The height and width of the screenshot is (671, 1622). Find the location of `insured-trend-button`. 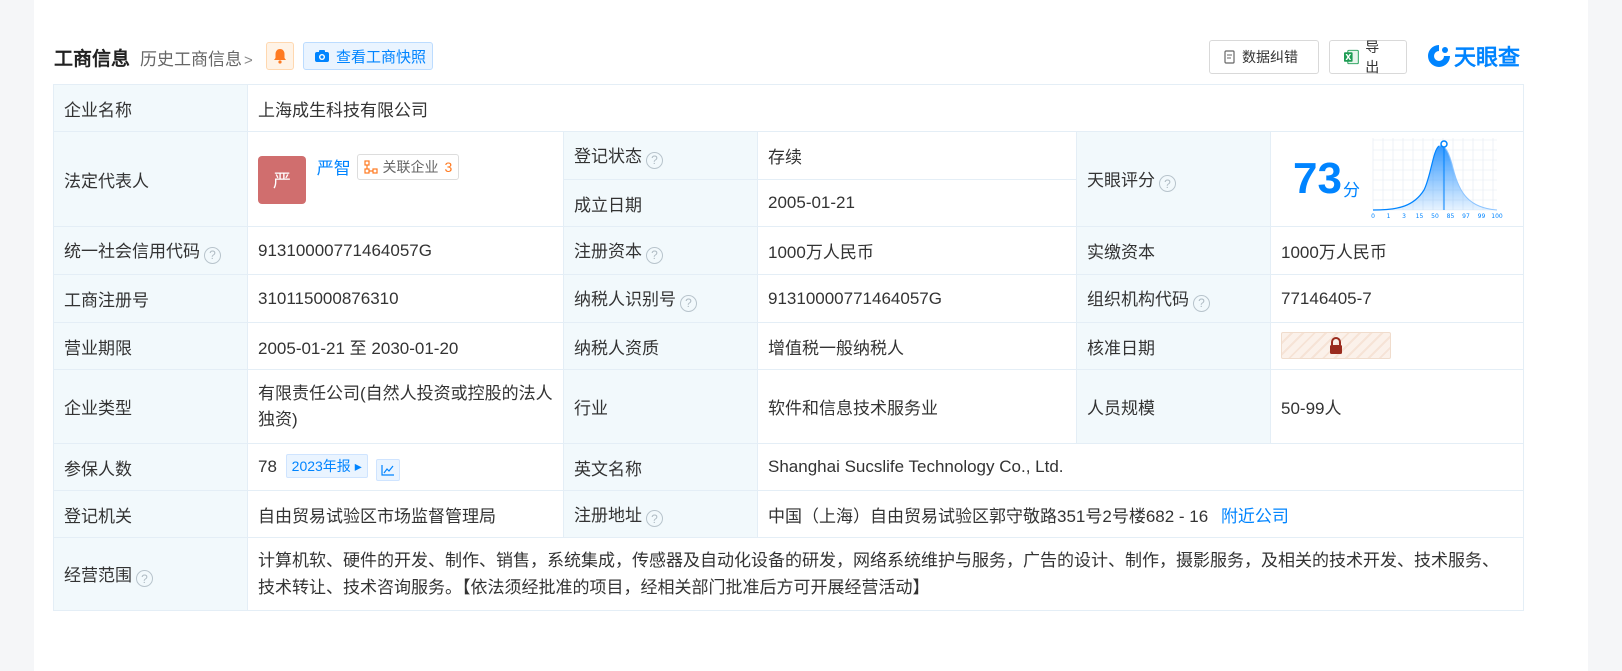

insured-trend-button is located at coordinates (388, 469).